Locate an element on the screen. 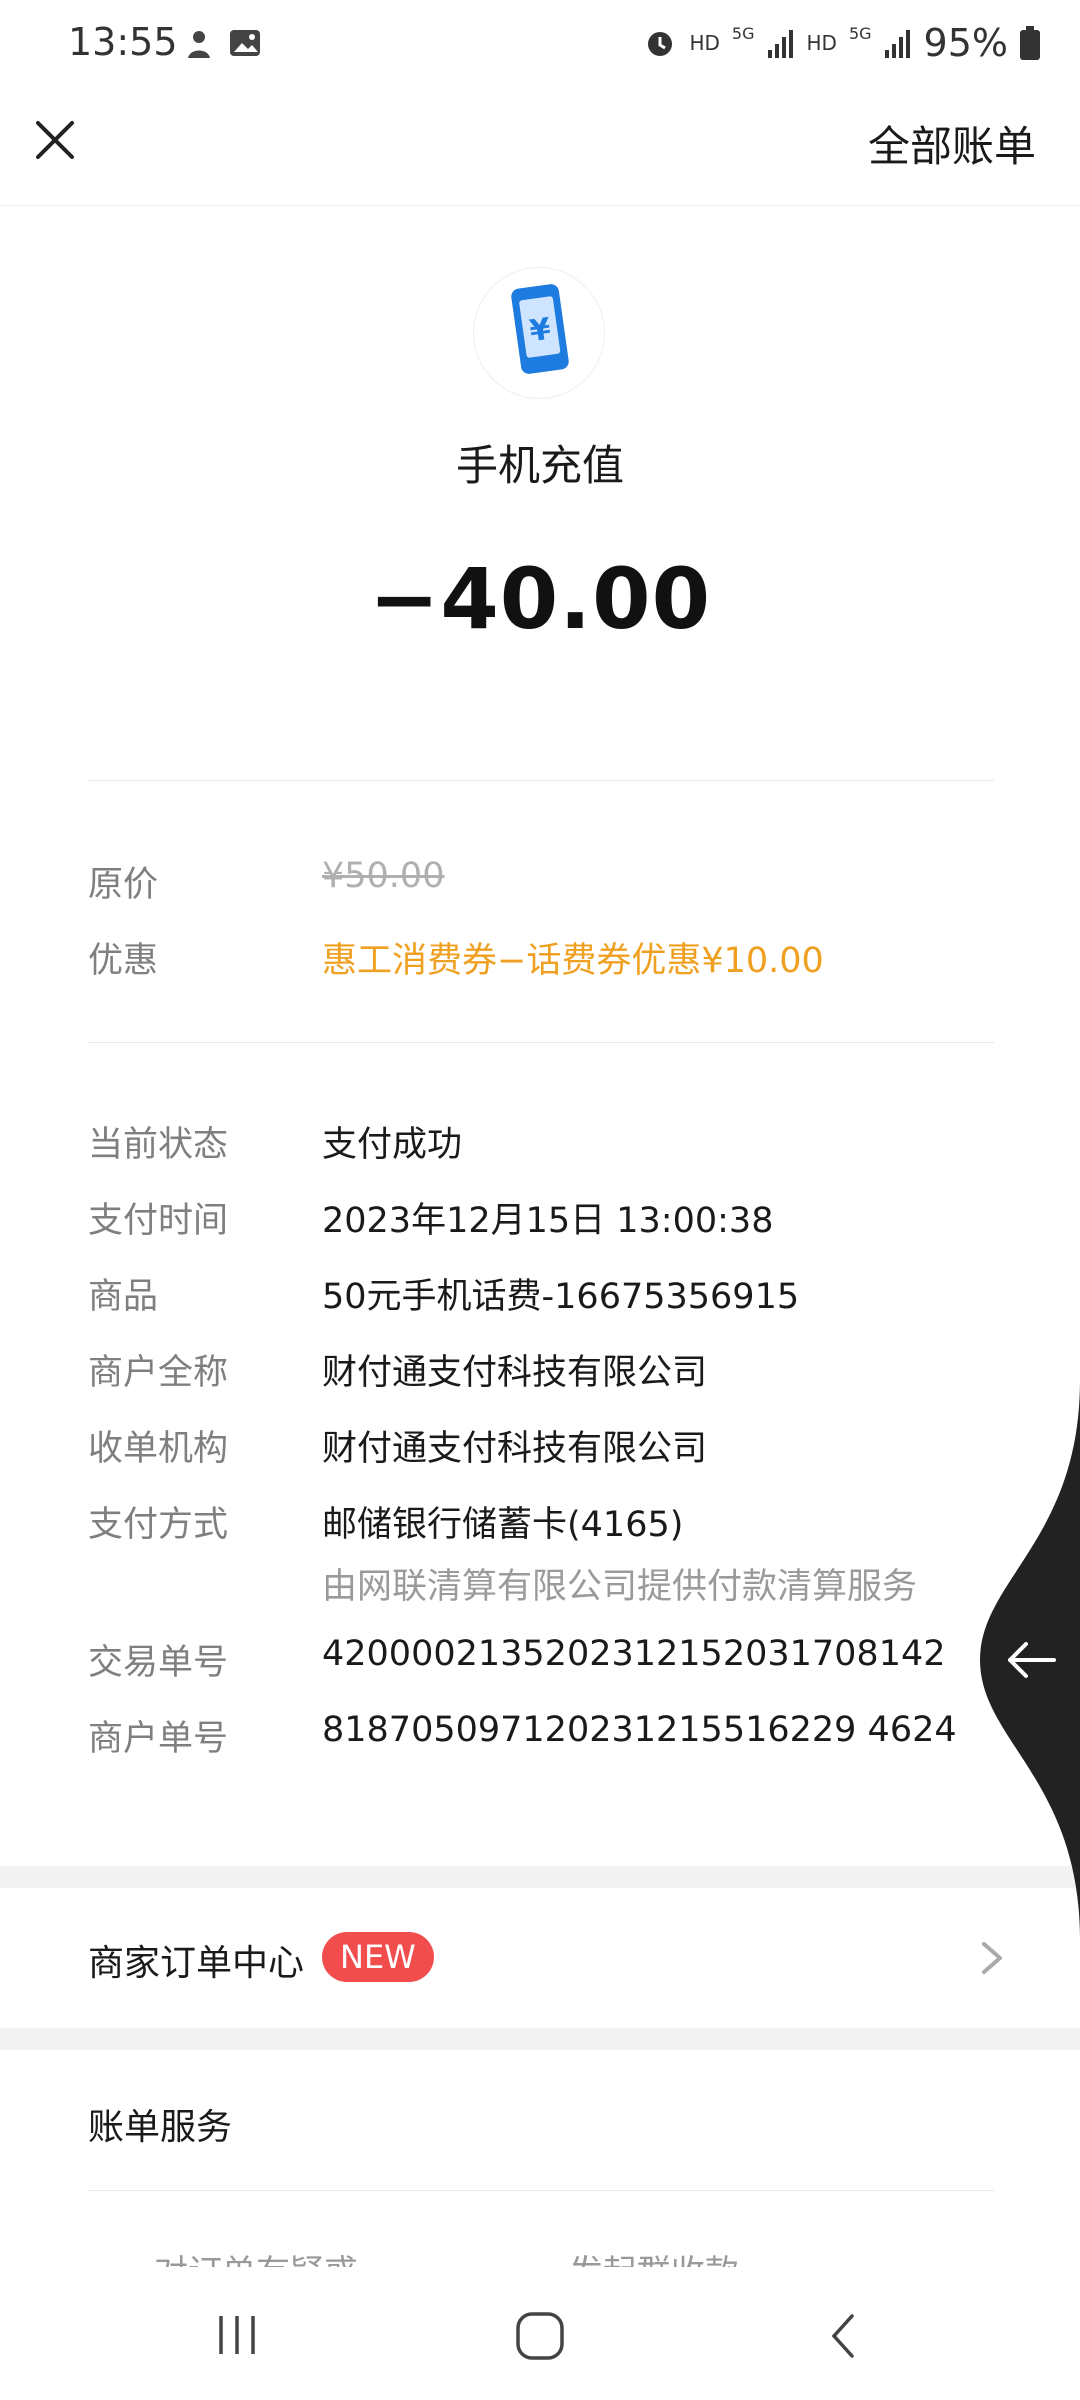  row-key: 商户全称 is located at coordinates (158, 1373).